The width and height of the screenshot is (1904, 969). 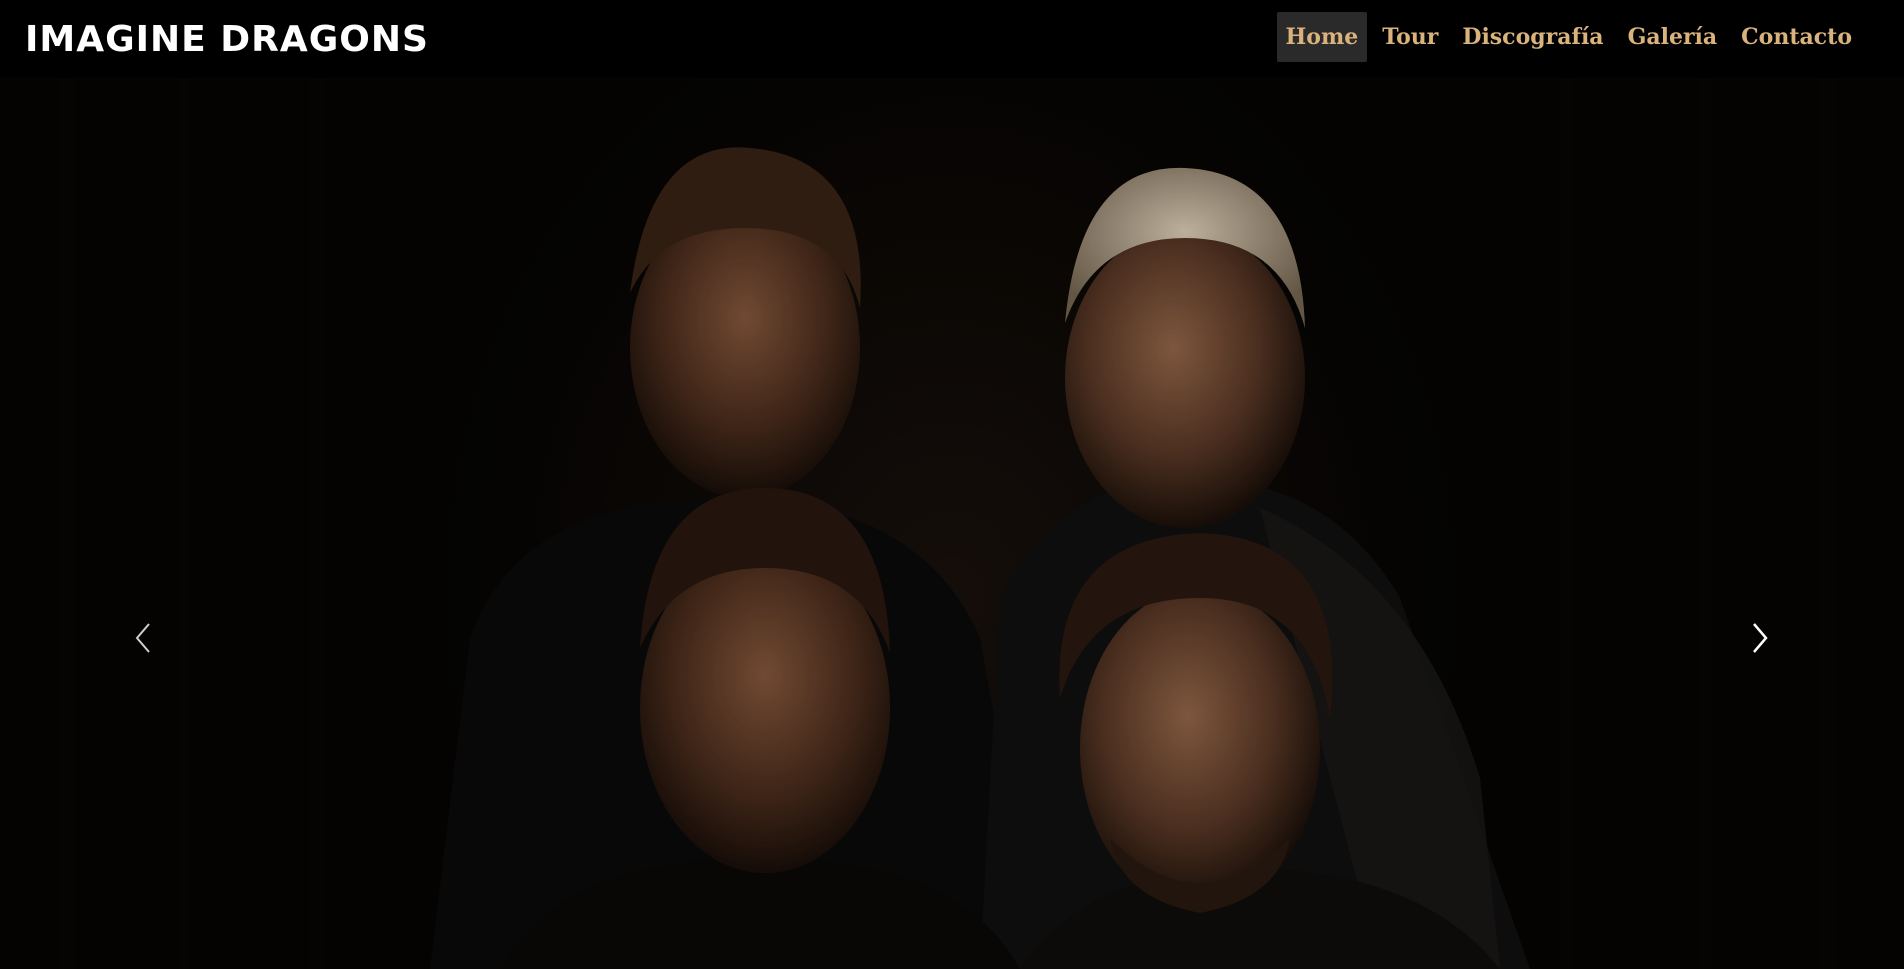 I want to click on brand-logo: IMAGINE DRAGONS, so click(x=227, y=39).